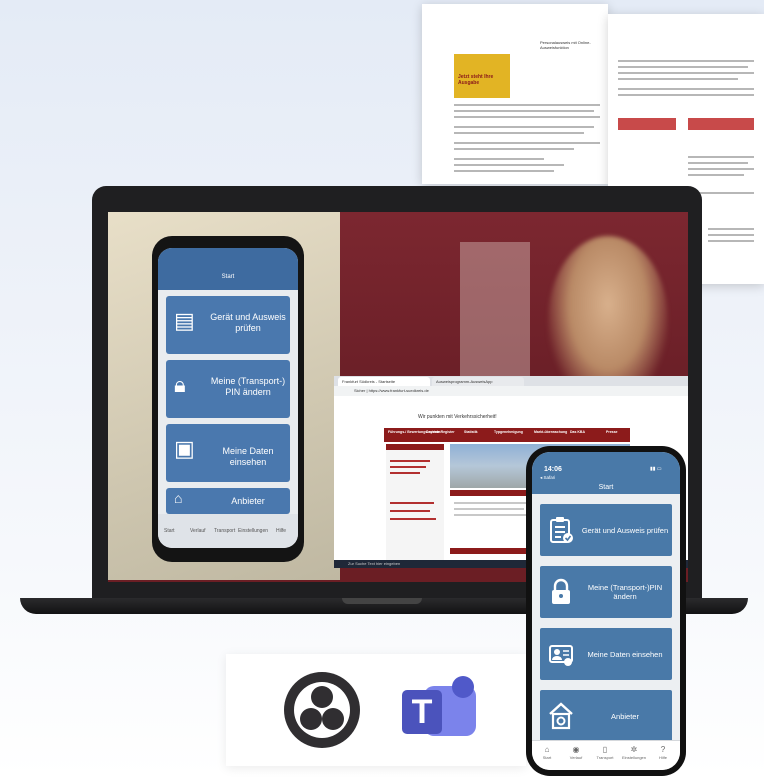 The height and width of the screenshot is (777, 764). What do you see at coordinates (374, 563) in the screenshot?
I see `taskbar-search: Zur Suche Text hier eingeben` at bounding box center [374, 563].